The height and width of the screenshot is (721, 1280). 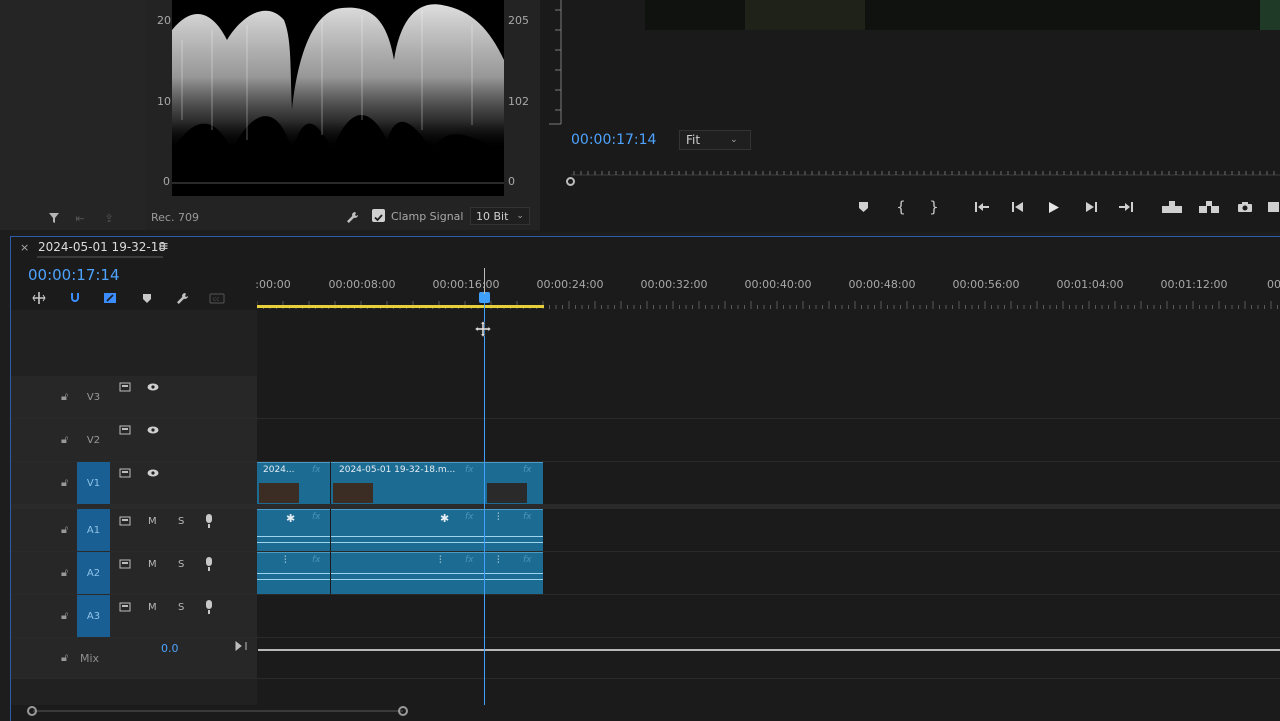 I want to click on track-a1: 🔓︎ A1 M S, so click(x=645, y=530).